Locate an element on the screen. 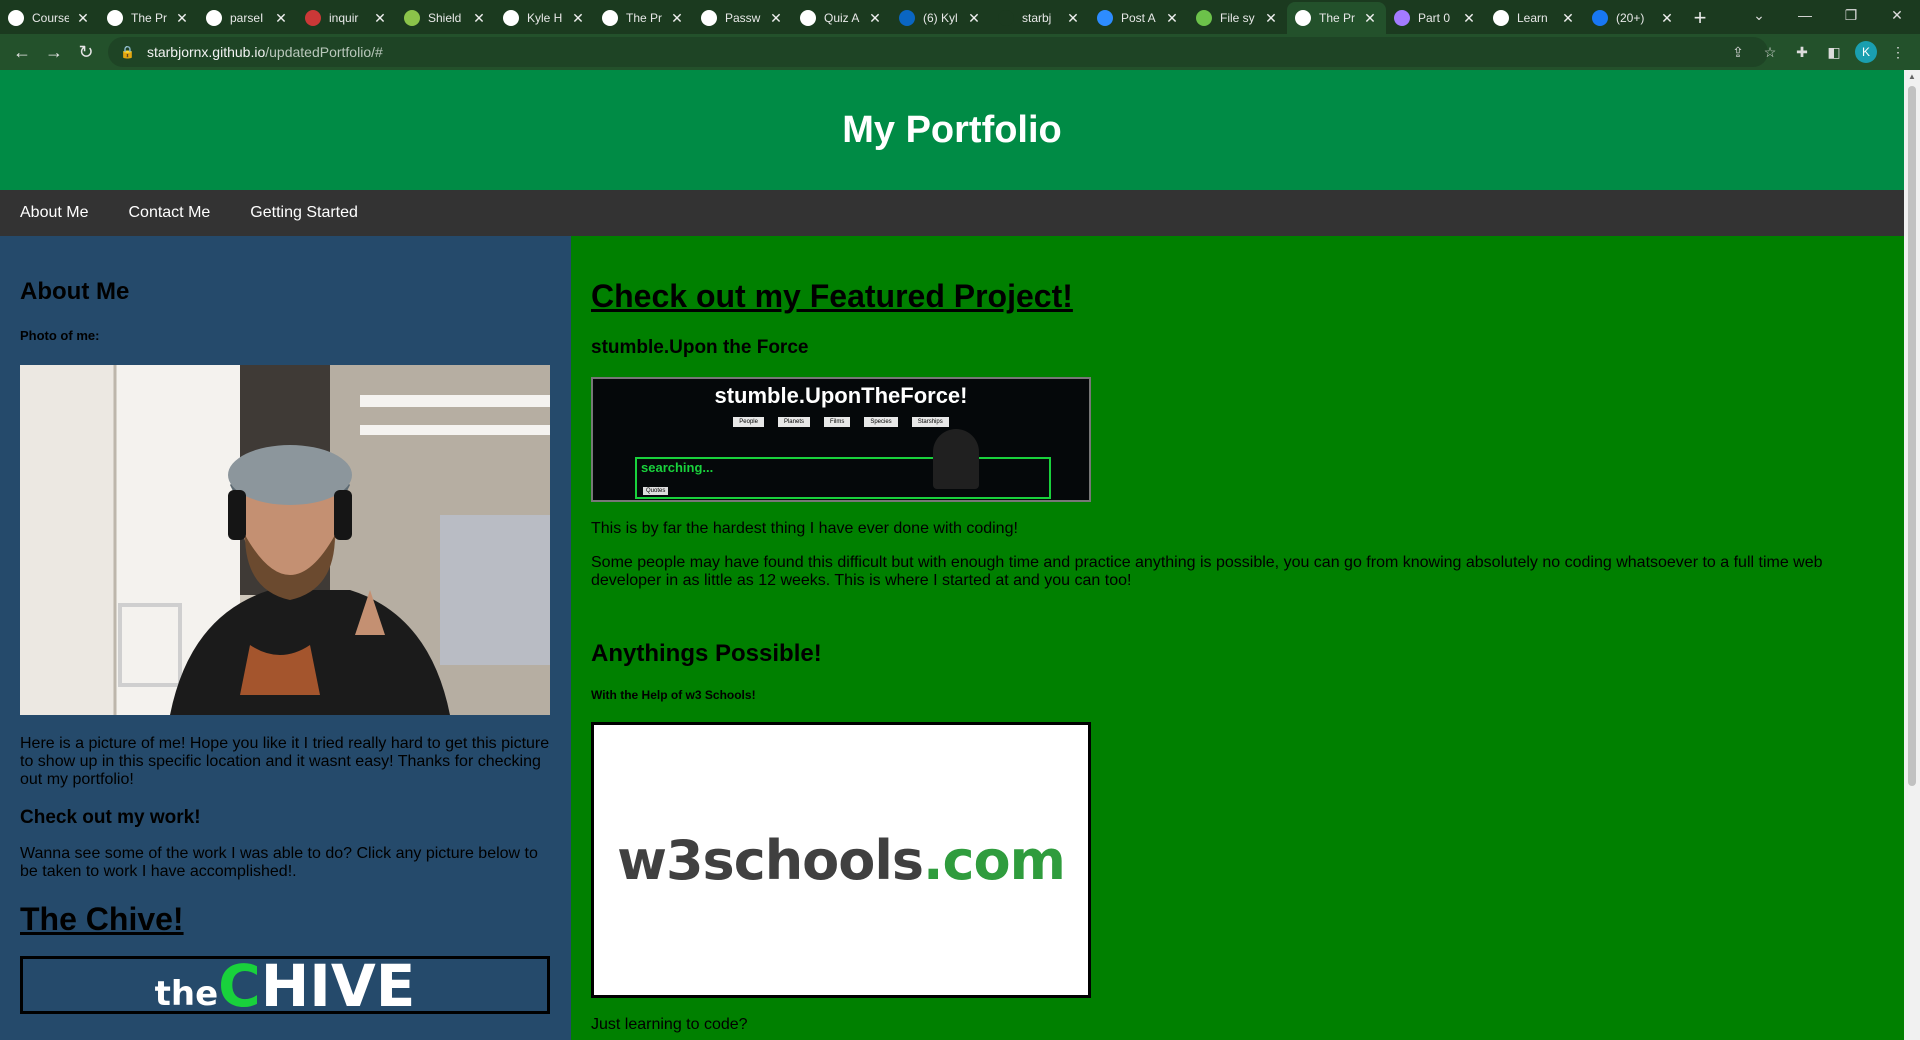 The width and height of the screenshot is (1920, 1040). photo-label: Photo of me: is located at coordinates (60, 335).